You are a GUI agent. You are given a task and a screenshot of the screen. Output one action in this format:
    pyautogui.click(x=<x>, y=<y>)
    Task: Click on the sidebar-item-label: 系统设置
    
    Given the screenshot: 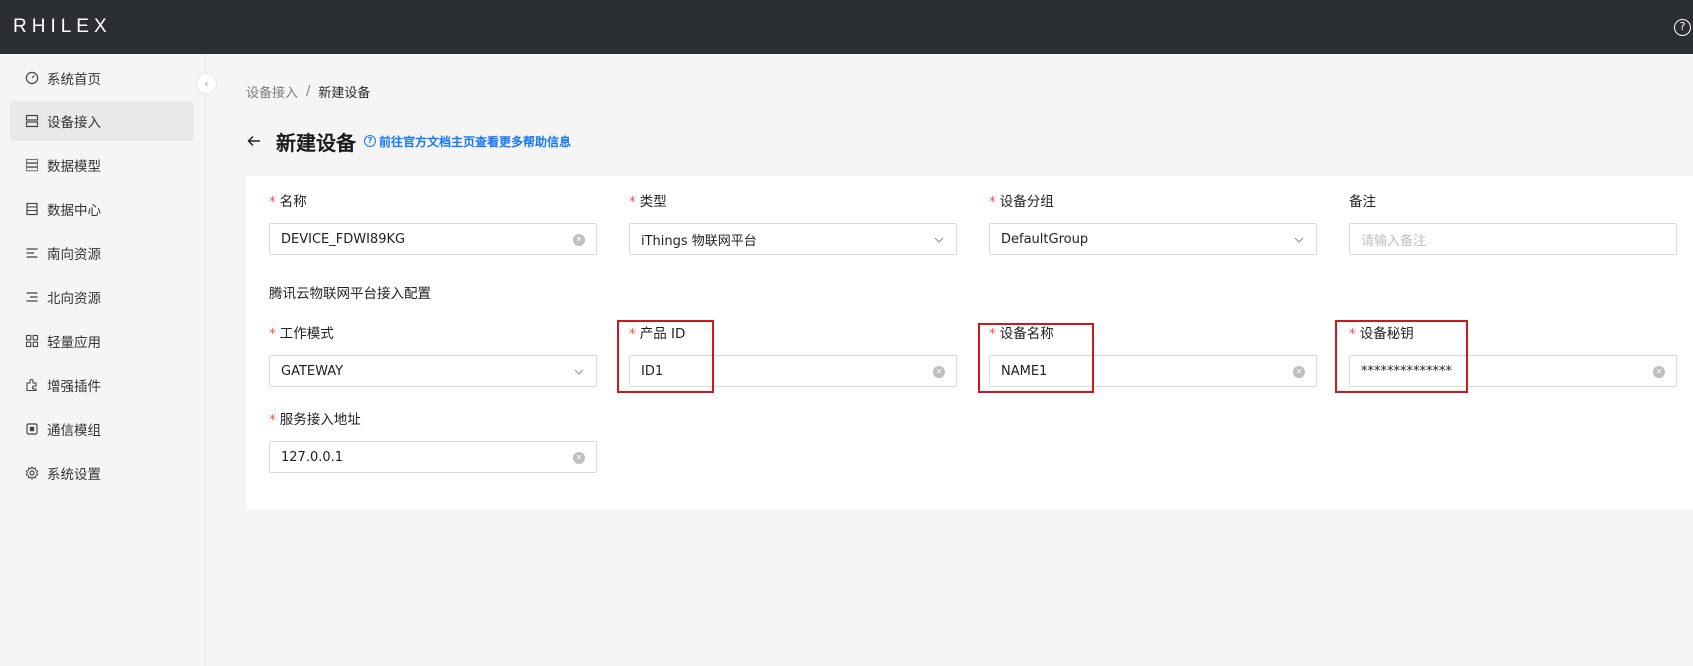 What is the action you would take?
    pyautogui.click(x=74, y=475)
    